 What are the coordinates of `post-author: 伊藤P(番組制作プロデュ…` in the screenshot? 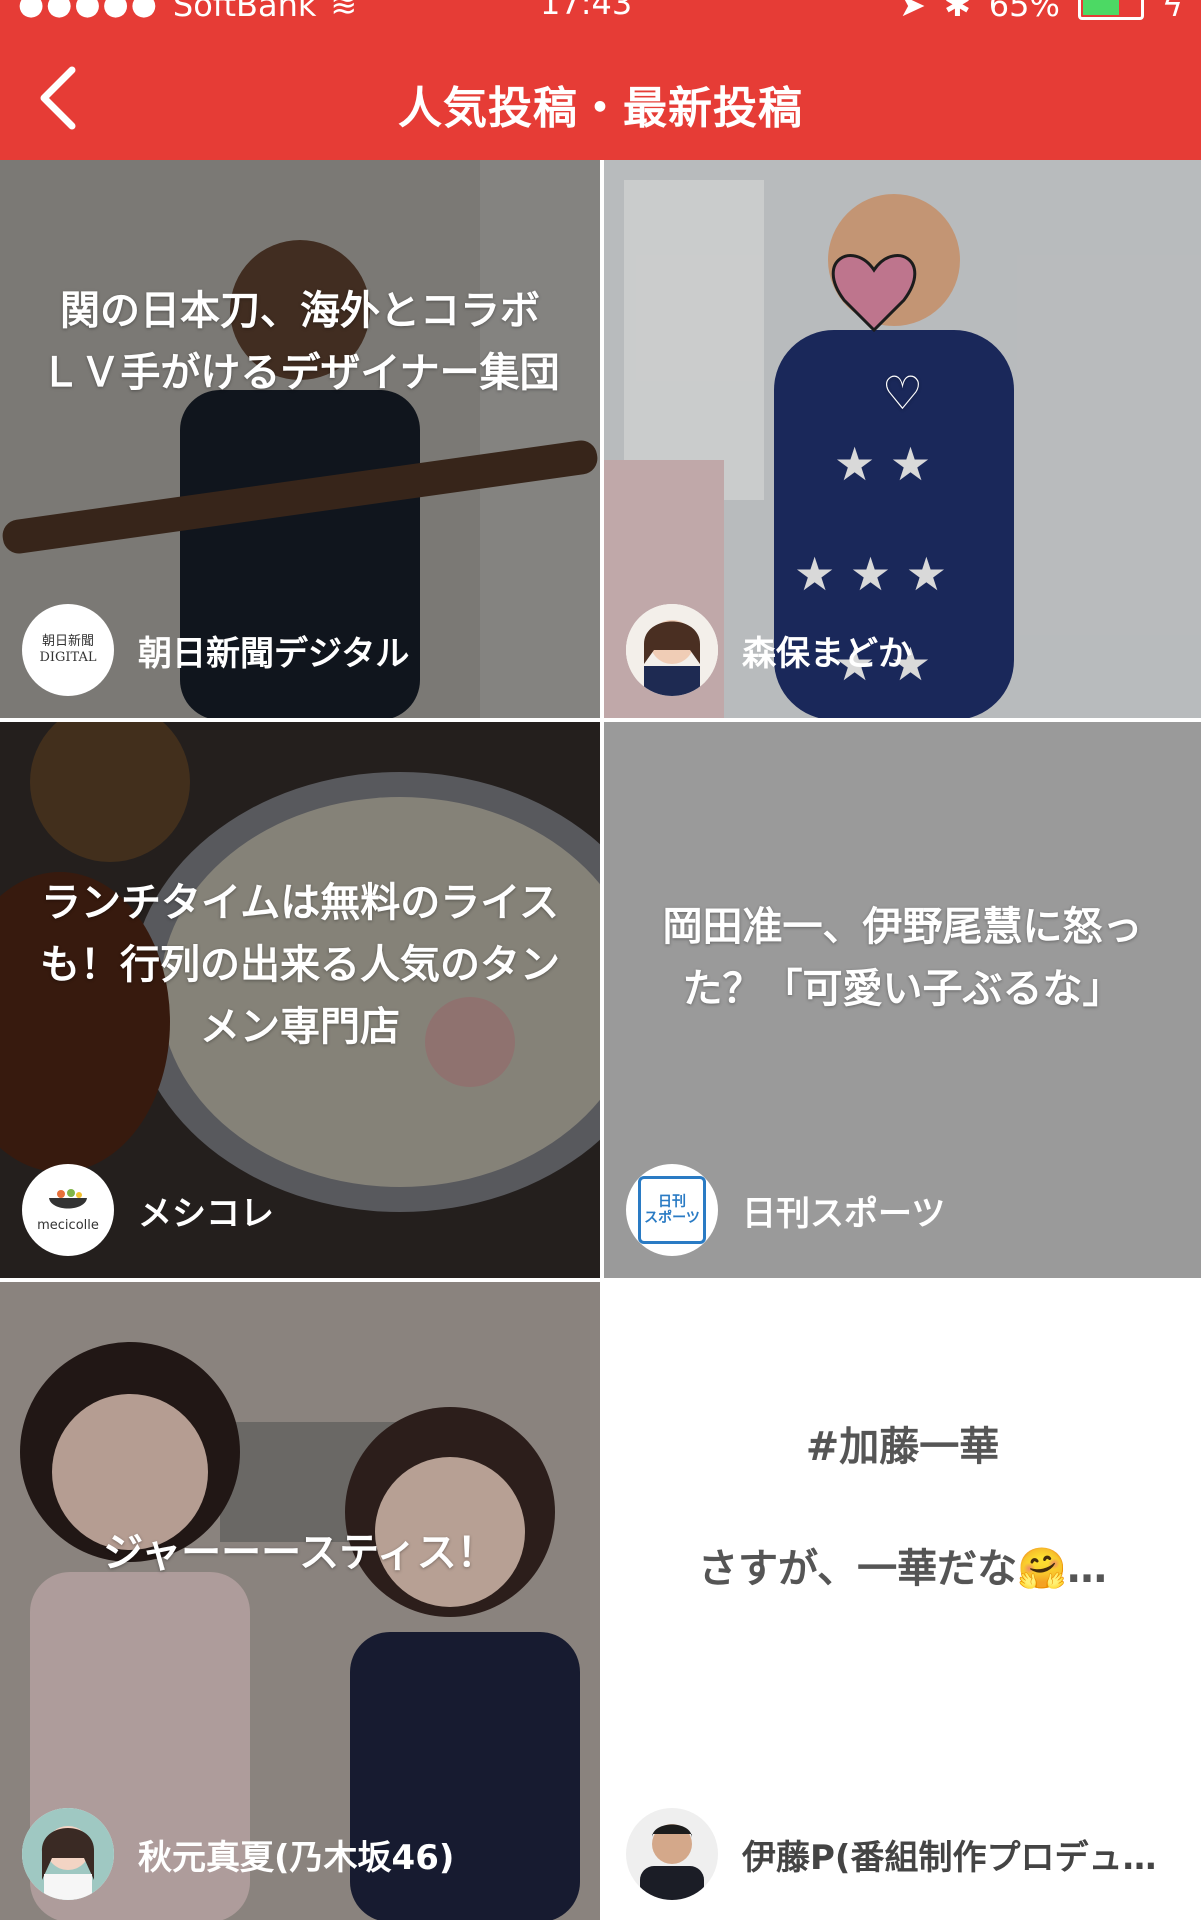 It's located at (891, 1854).